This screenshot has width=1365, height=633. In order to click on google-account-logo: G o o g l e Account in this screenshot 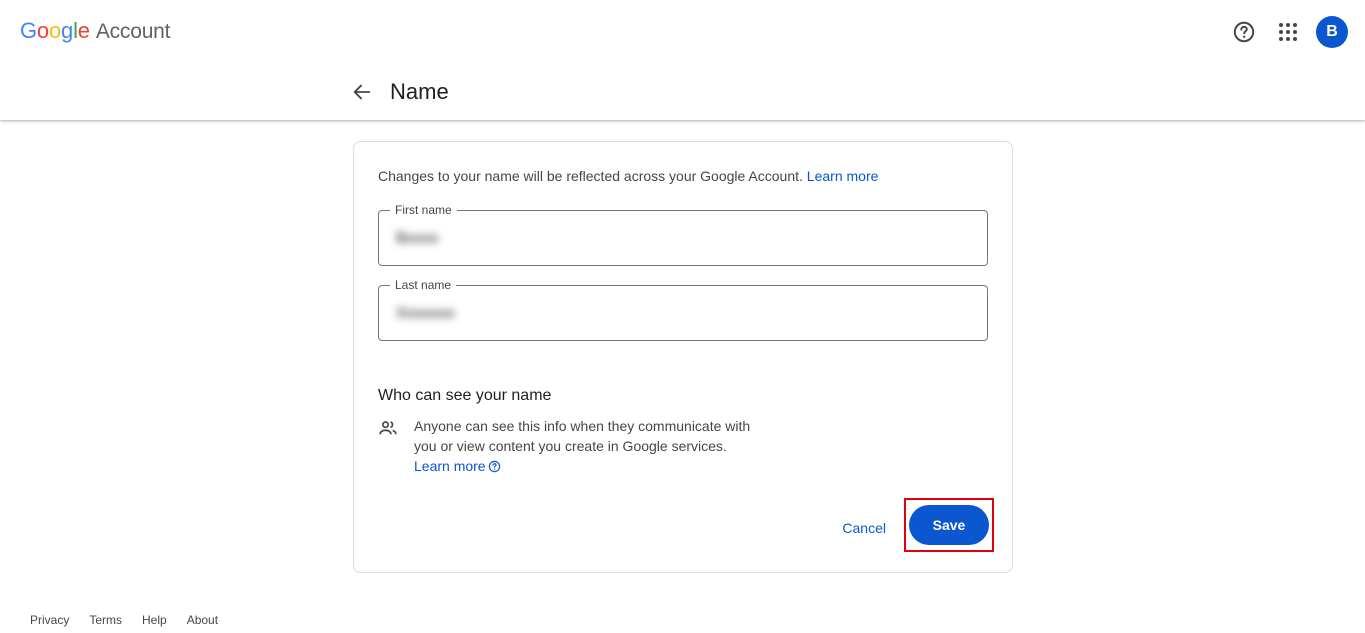, I will do `click(95, 31)`.